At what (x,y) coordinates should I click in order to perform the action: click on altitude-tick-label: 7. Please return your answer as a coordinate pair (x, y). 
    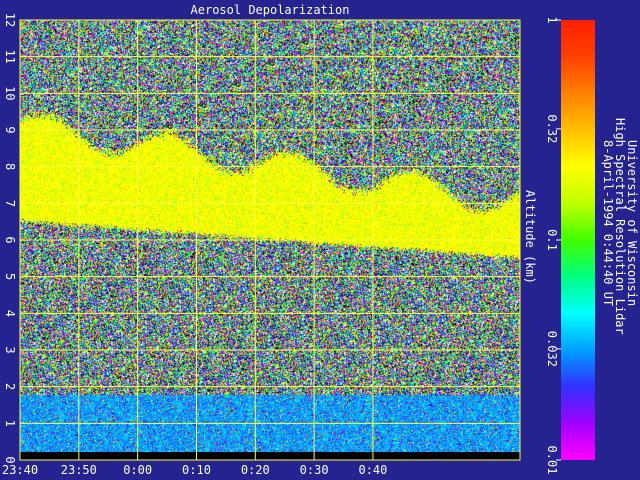
    Looking at the image, I should click on (10, 203).